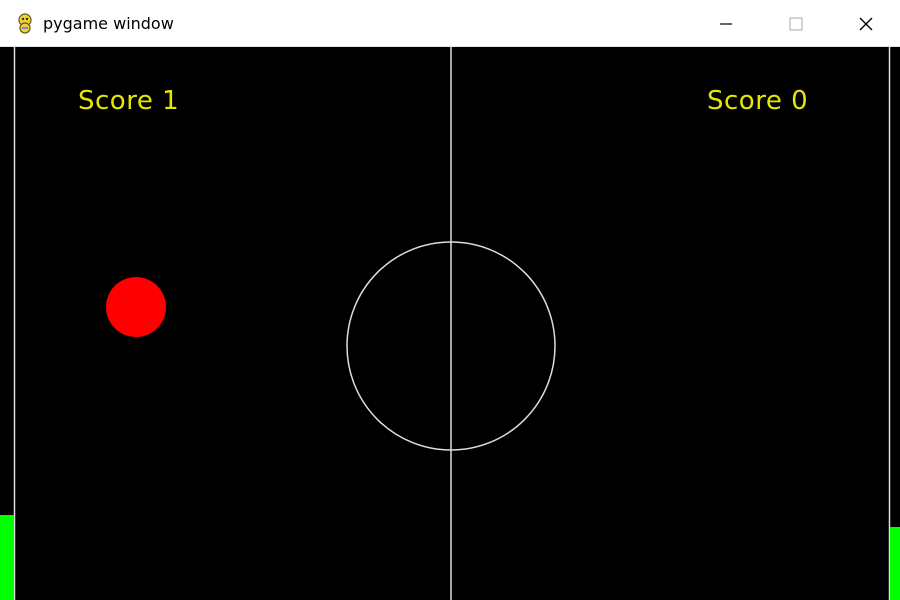 This screenshot has width=900, height=600. I want to click on title-bar: pygame window, so click(450, 23).